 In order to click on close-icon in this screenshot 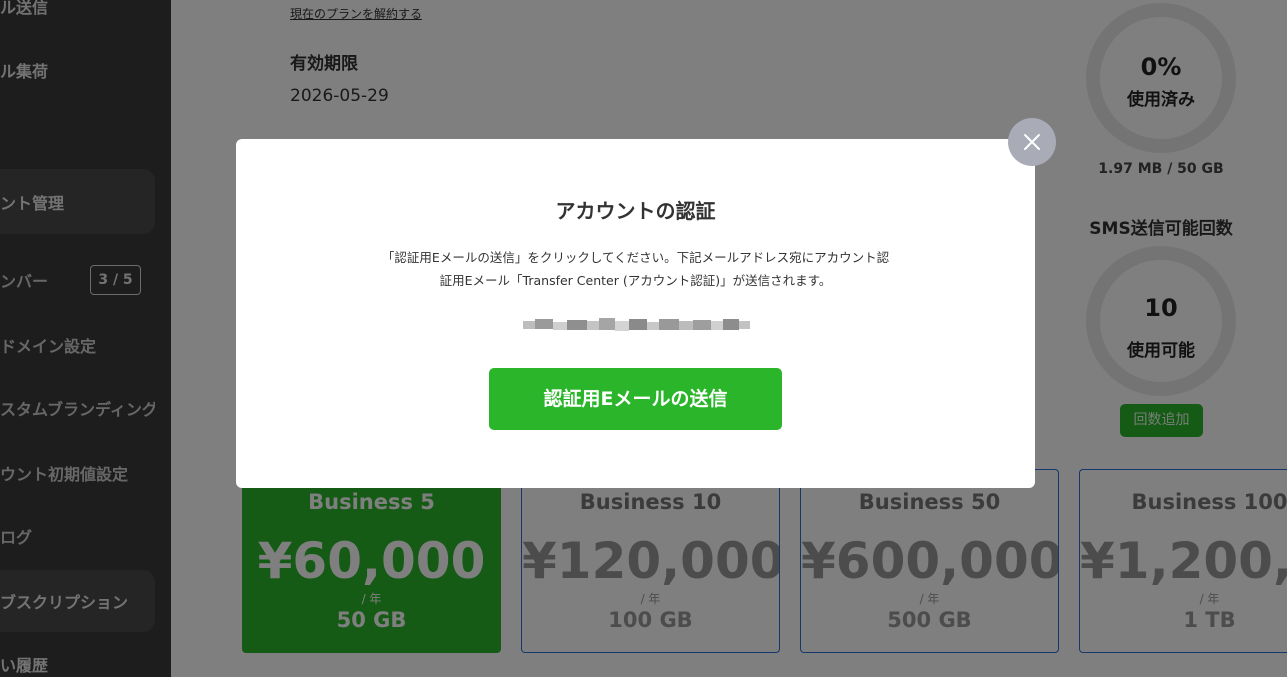, I will do `click(1032, 142)`.